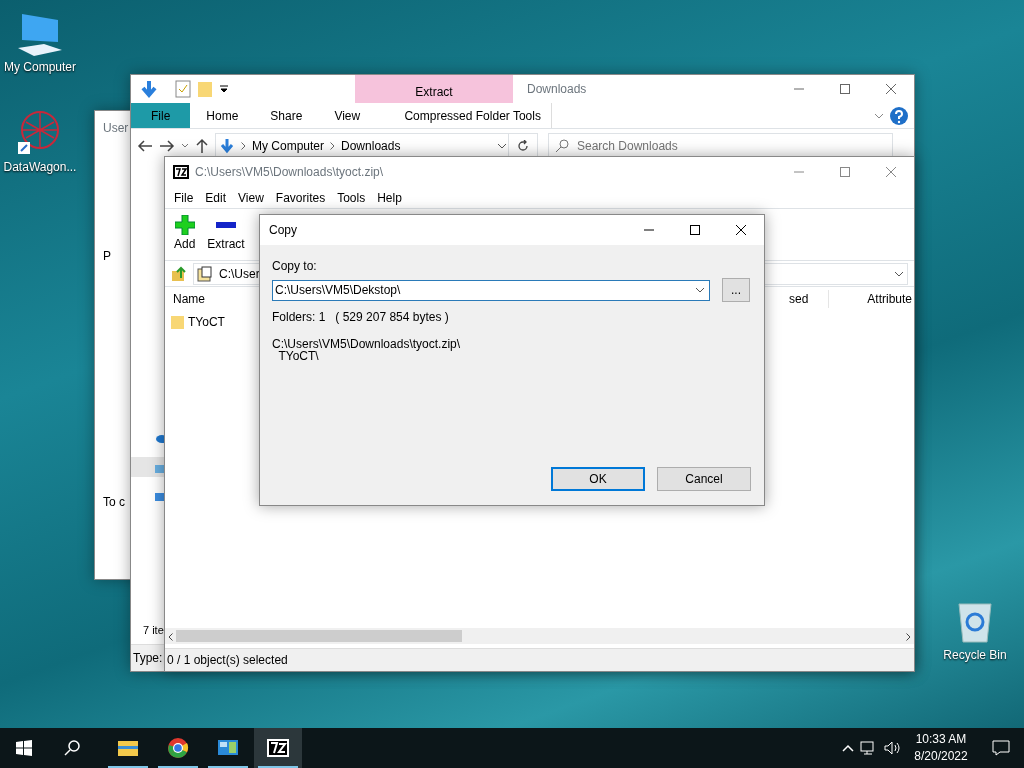 Image resolution: width=1024 pixels, height=768 pixels. Describe the element at coordinates (557, 89) in the screenshot. I see `window-title: Downloads` at that location.